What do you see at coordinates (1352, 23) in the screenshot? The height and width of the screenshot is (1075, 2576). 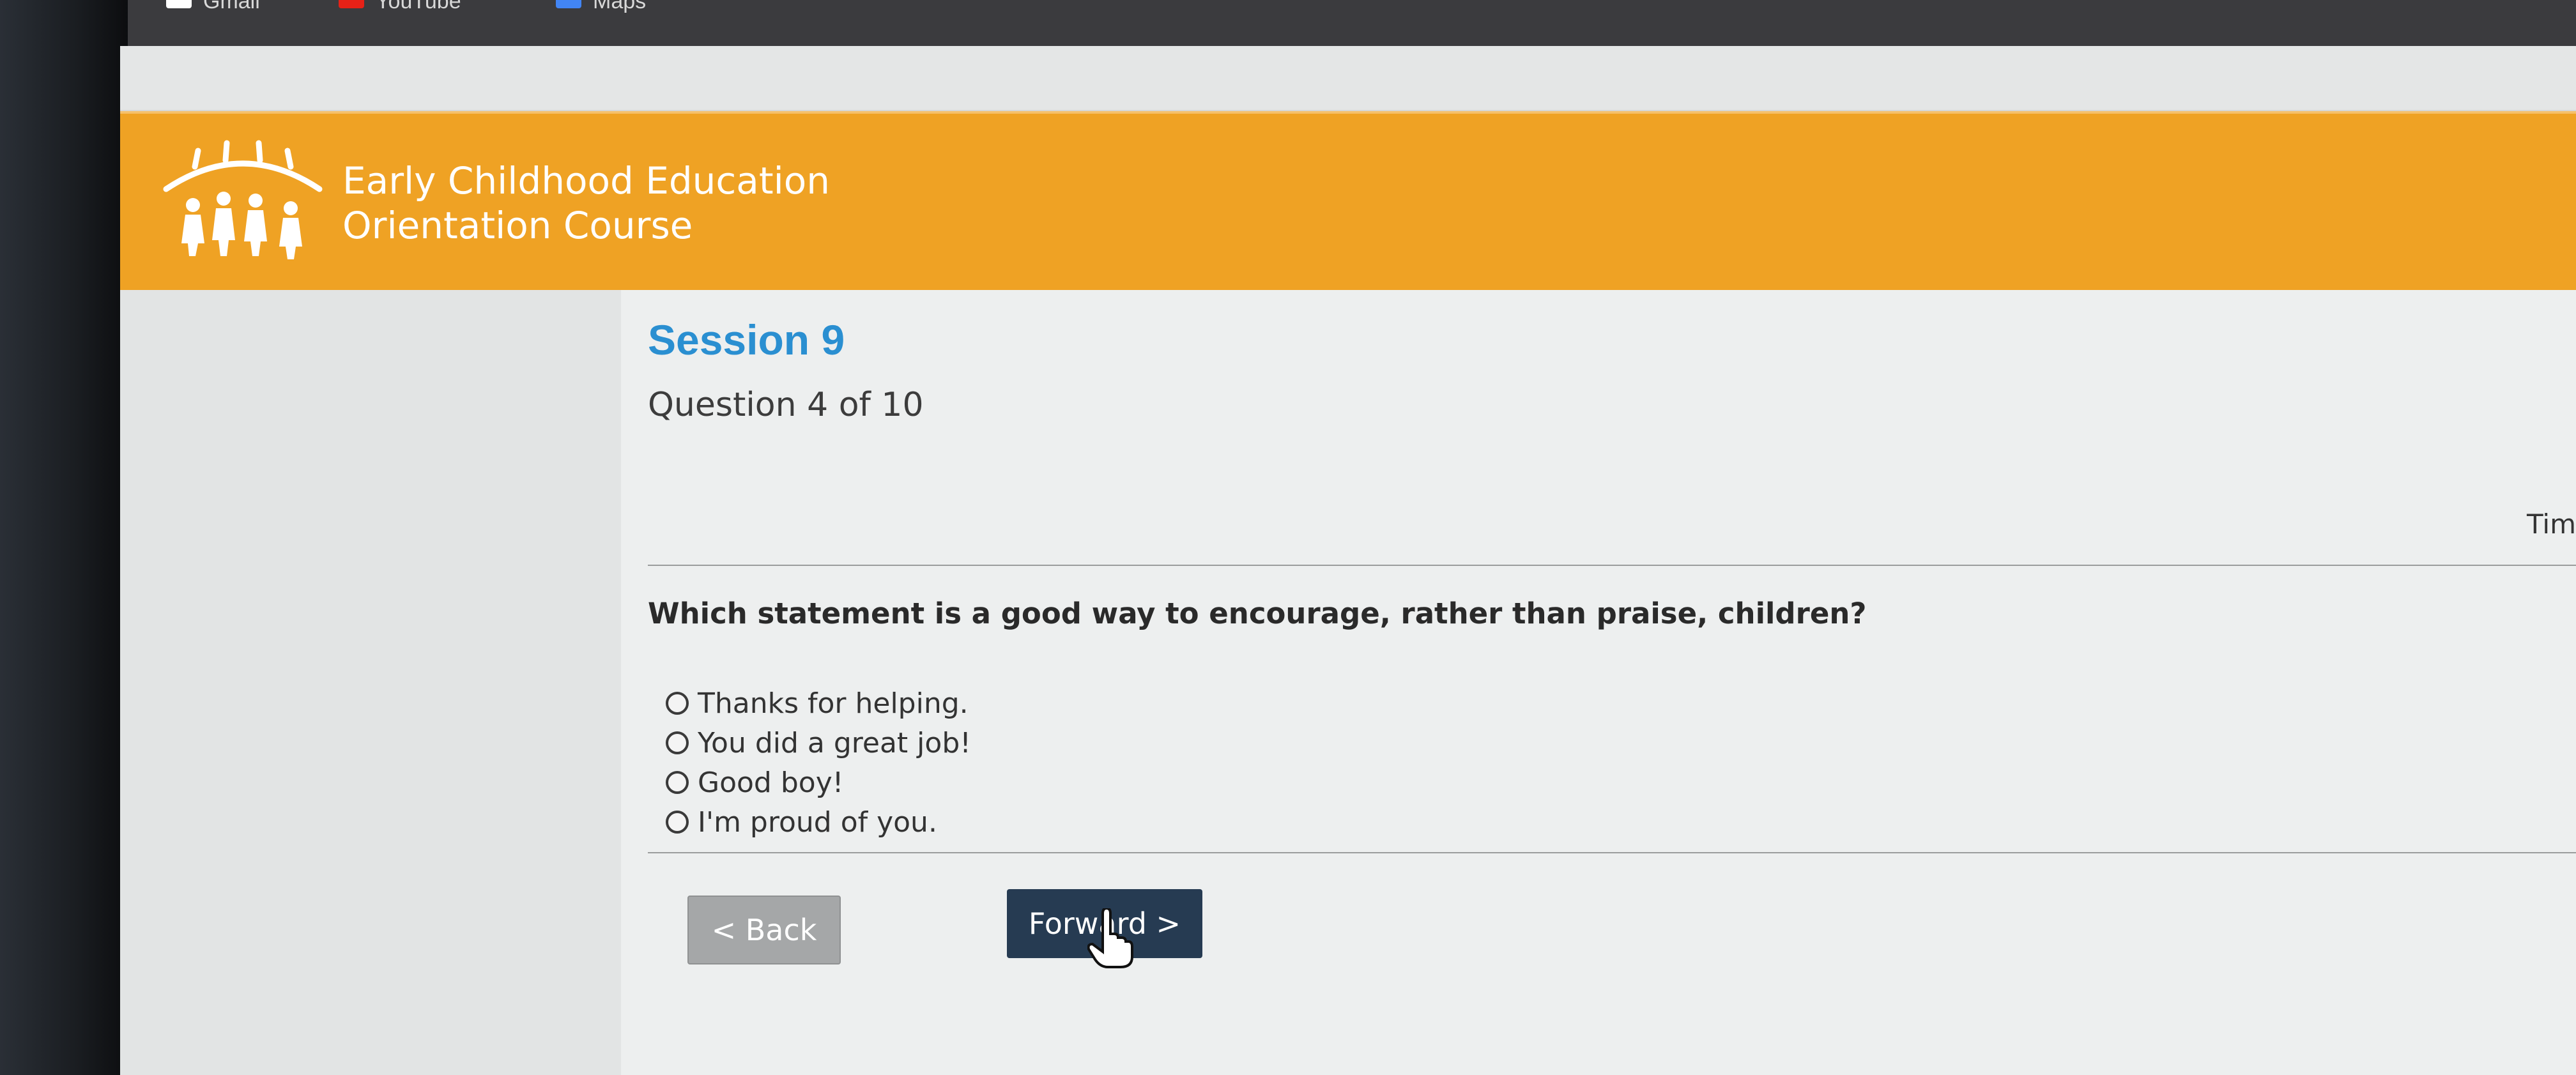 I see `bookmarks-bar: Gmail YouTube Maps` at bounding box center [1352, 23].